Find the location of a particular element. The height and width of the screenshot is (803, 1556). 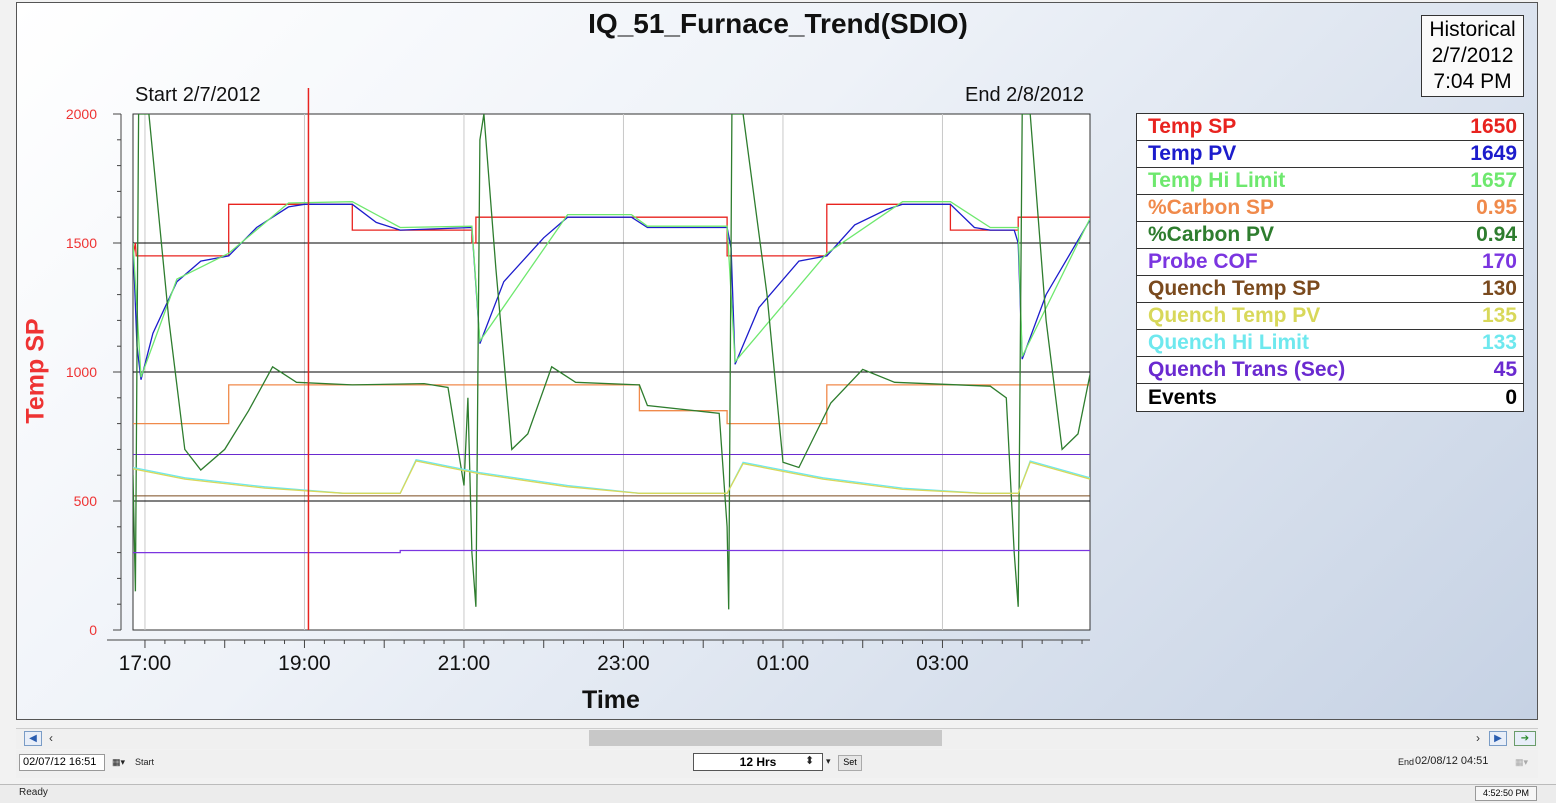

start-datetime-field: 02/07/12 16:51 is located at coordinates (62, 762).